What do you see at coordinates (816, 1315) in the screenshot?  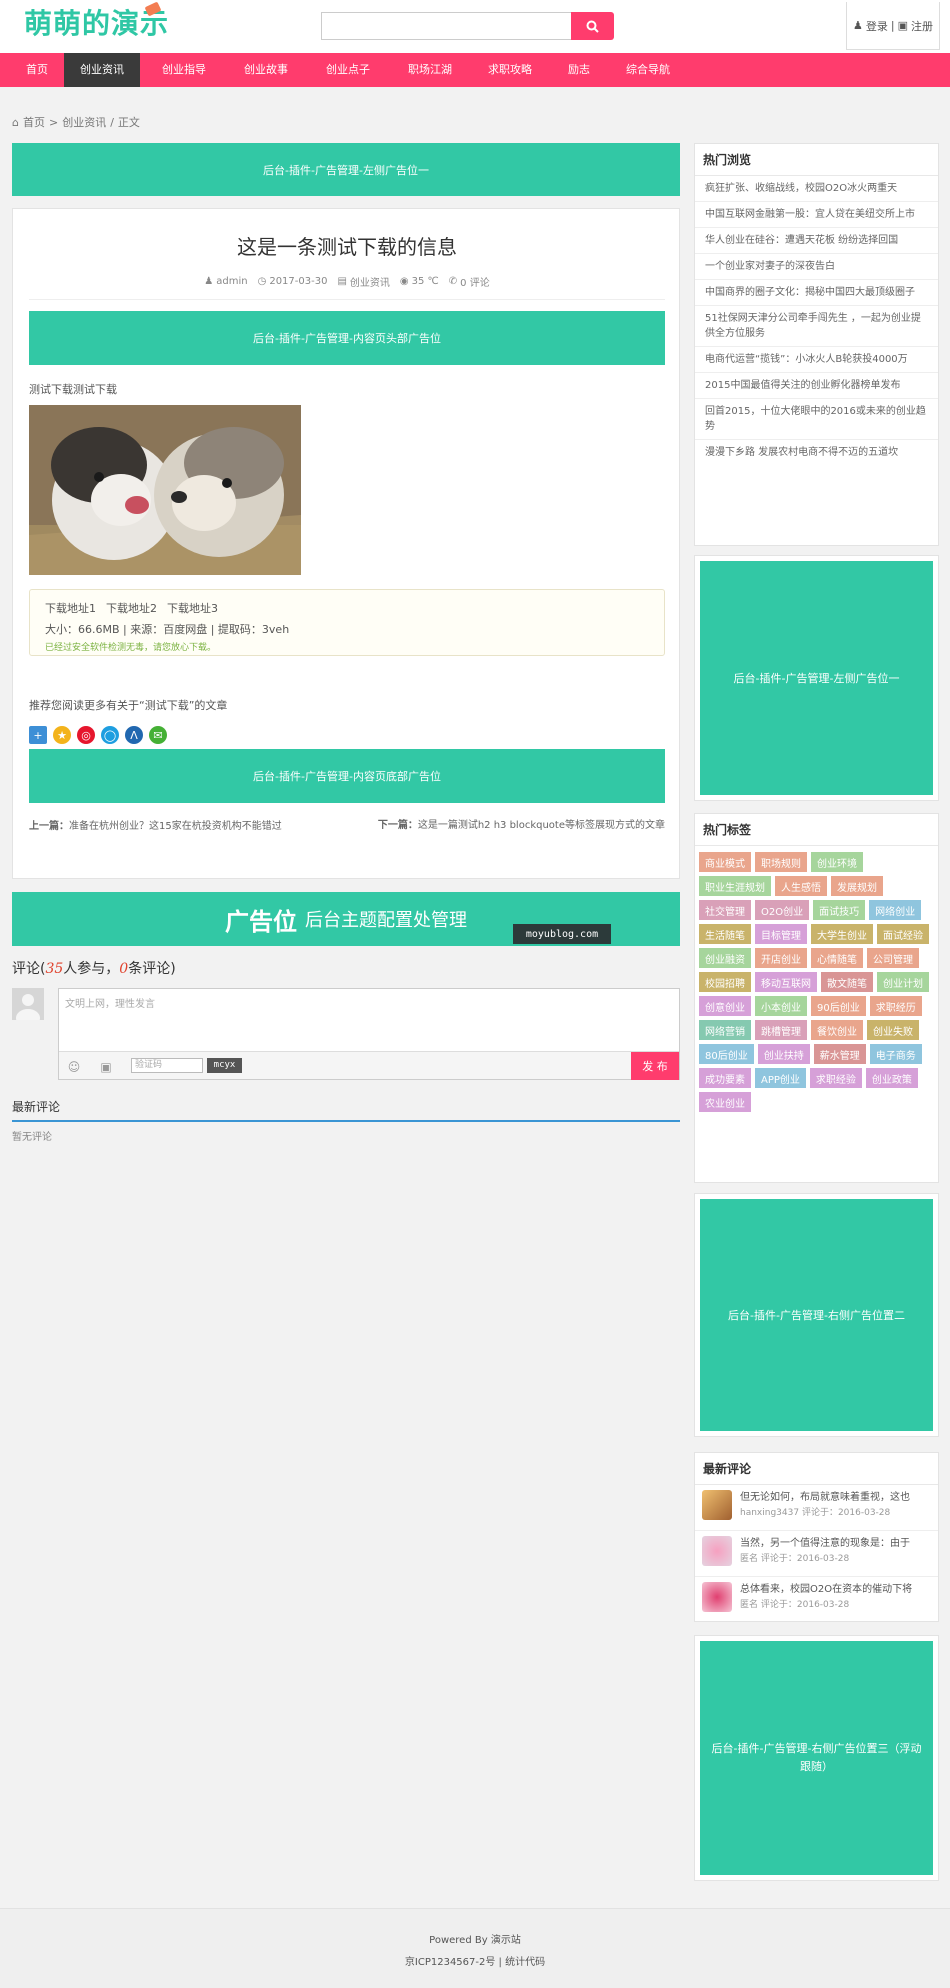 I see `ad-sidebar-2: 后台-插件-广告管理-右侧广告位置二` at bounding box center [816, 1315].